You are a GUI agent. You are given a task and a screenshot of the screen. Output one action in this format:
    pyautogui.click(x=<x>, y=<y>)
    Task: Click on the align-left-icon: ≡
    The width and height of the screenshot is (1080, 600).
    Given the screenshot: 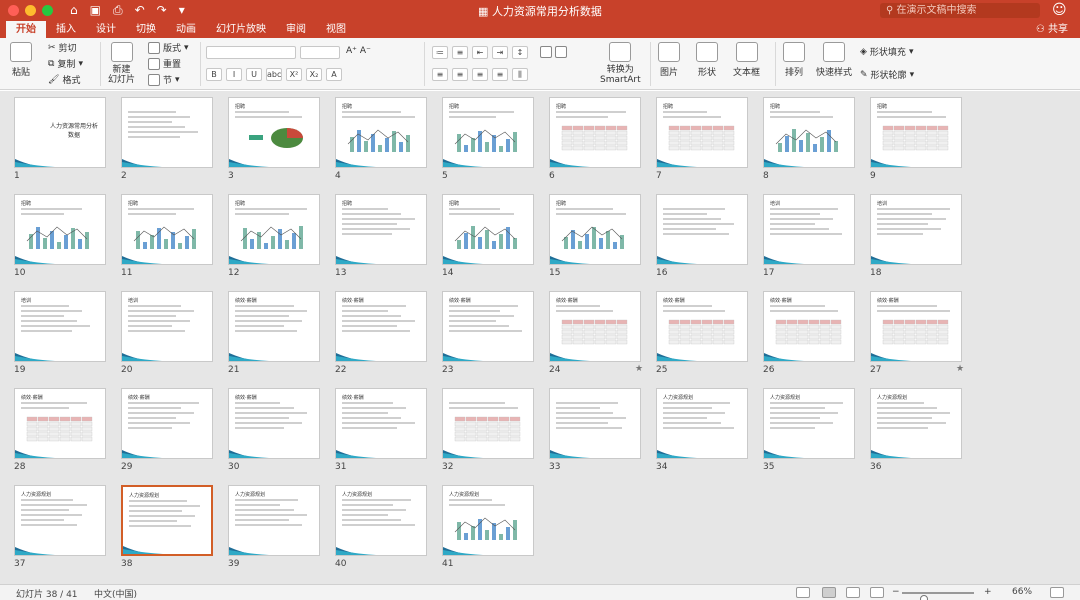 What is the action you would take?
    pyautogui.click(x=440, y=74)
    